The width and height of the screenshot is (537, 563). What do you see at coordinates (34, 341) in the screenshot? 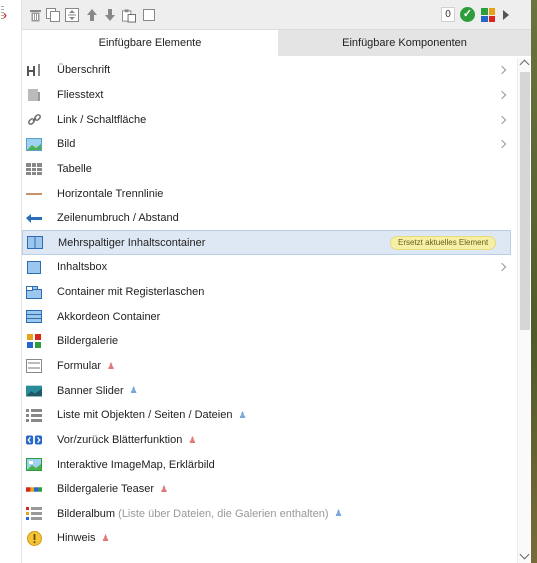
I see `gallery-icon` at bounding box center [34, 341].